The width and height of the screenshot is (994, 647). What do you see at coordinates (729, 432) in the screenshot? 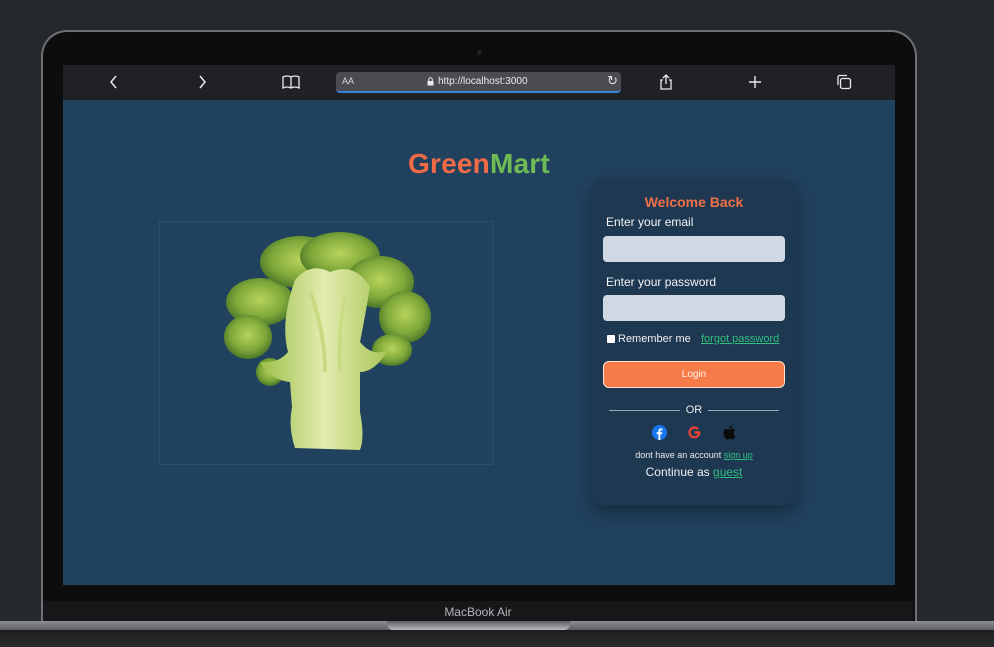
I see `apple-icon` at bounding box center [729, 432].